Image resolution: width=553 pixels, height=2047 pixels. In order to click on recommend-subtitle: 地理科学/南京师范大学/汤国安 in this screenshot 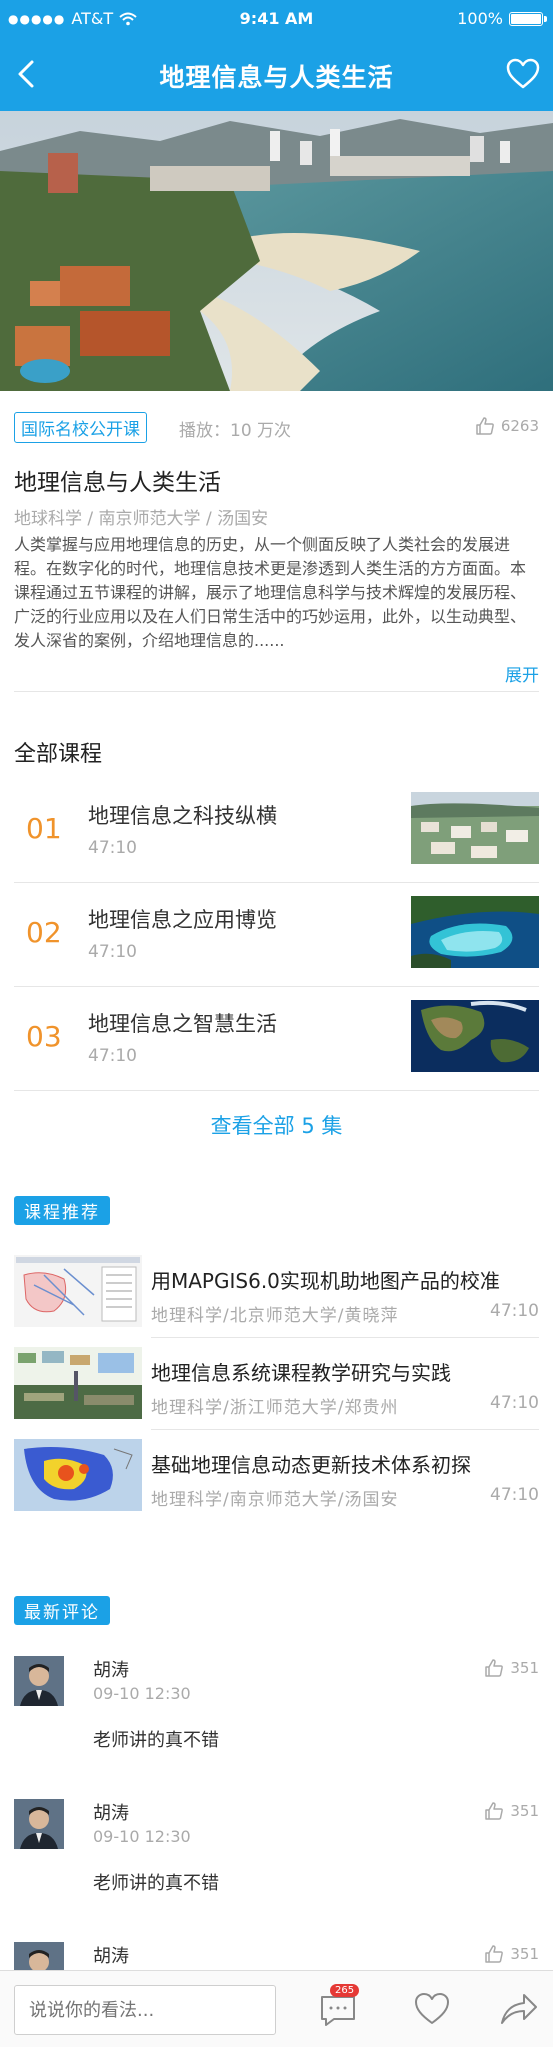, I will do `click(275, 1500)`.